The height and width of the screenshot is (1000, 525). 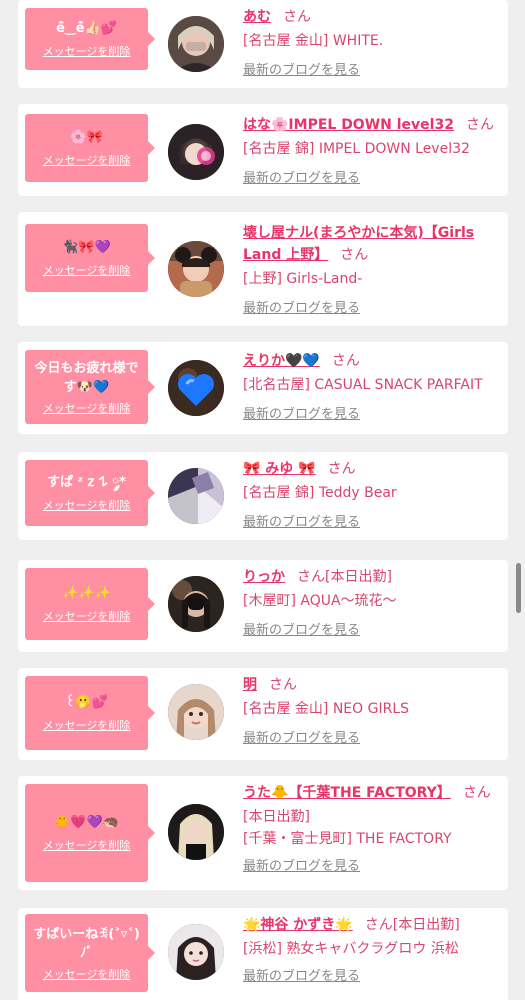 What do you see at coordinates (86, 702) in the screenshot?
I see `message-text: ꒰🫢💕` at bounding box center [86, 702].